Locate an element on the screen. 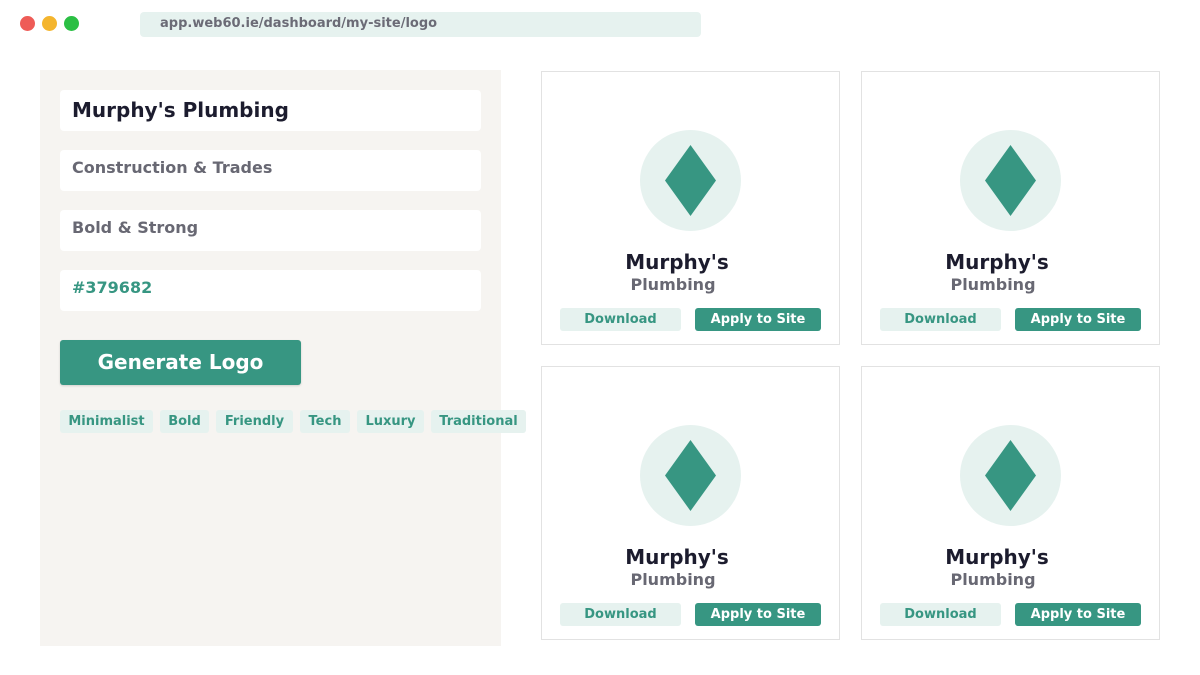 The height and width of the screenshot is (675, 1200). chip-friendly: Friendly is located at coordinates (254, 421).